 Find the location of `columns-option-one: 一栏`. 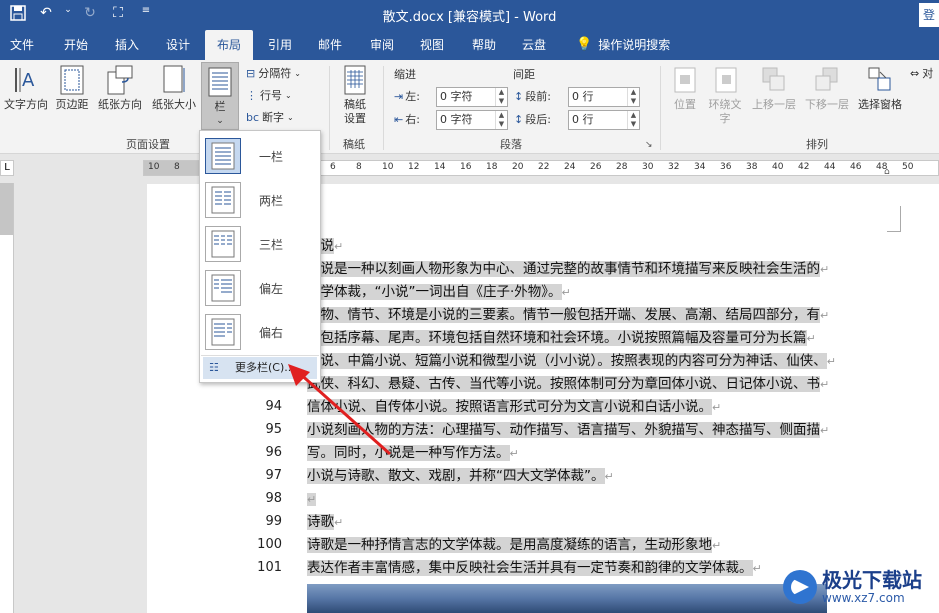

columns-option-one: 一栏 is located at coordinates (260, 156).